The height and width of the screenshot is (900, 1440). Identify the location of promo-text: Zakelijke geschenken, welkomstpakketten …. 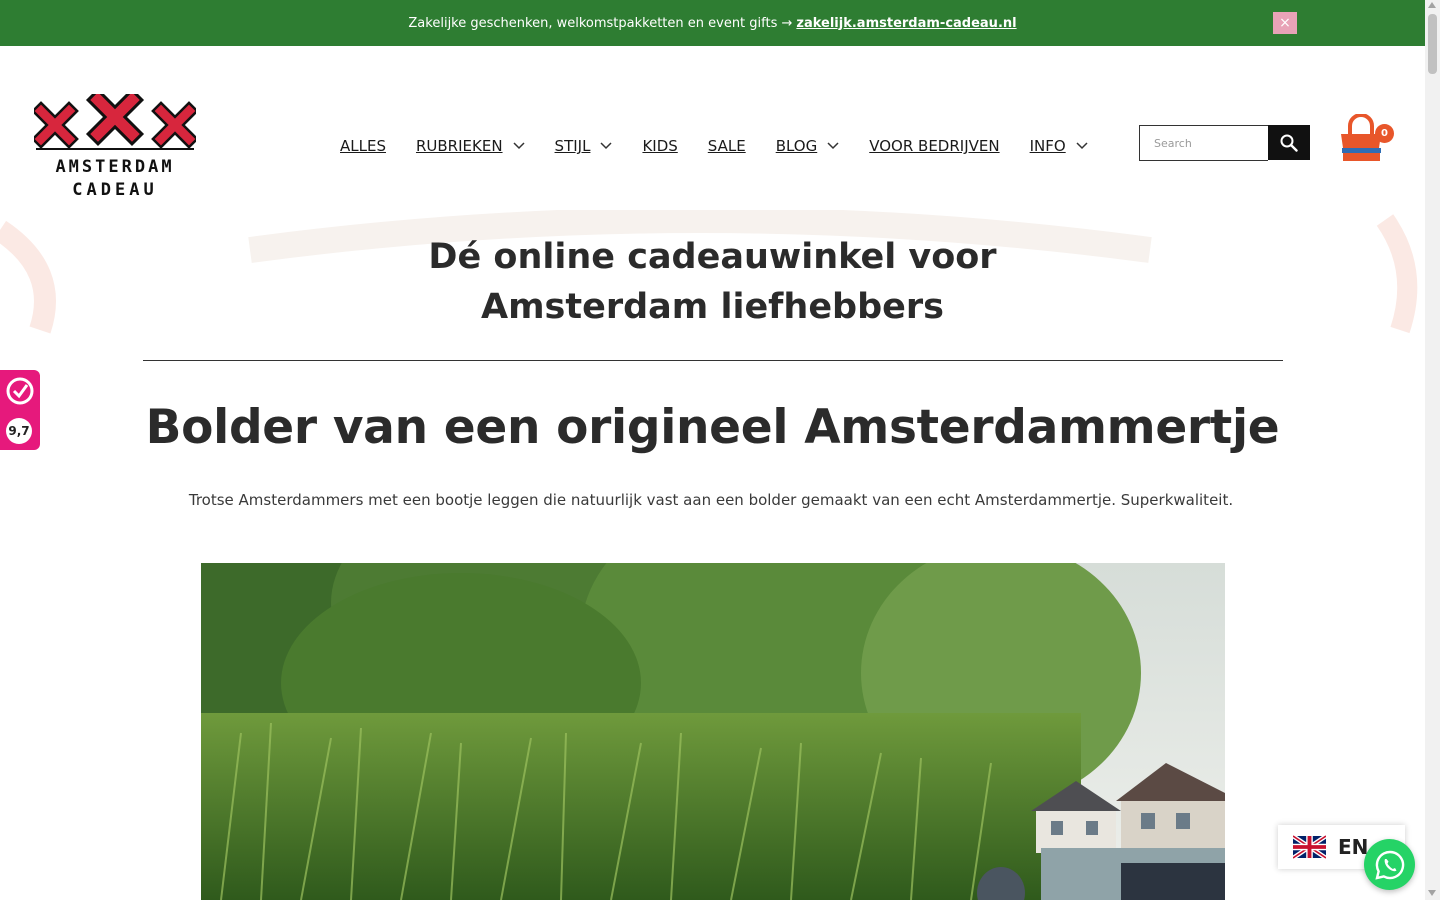
(600, 23).